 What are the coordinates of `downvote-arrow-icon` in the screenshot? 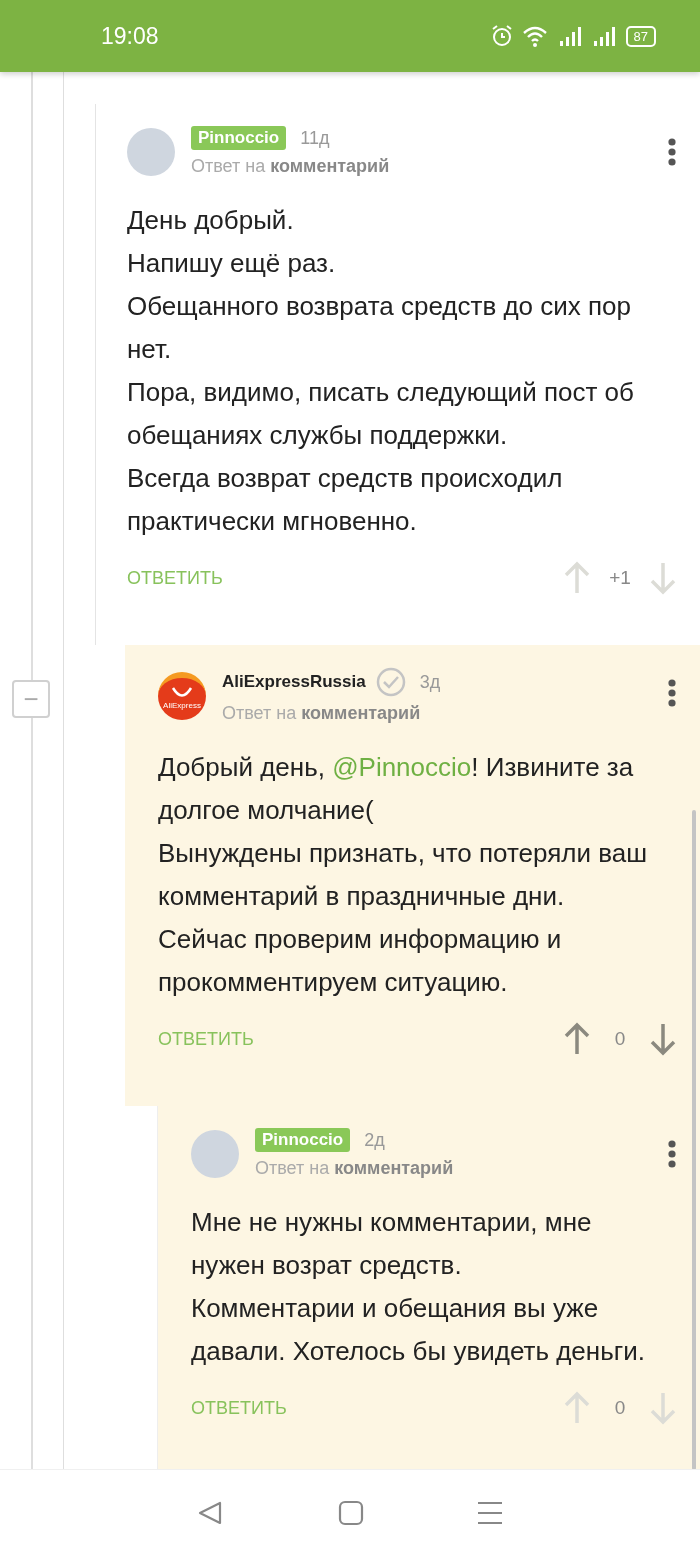 It's located at (663, 1039).